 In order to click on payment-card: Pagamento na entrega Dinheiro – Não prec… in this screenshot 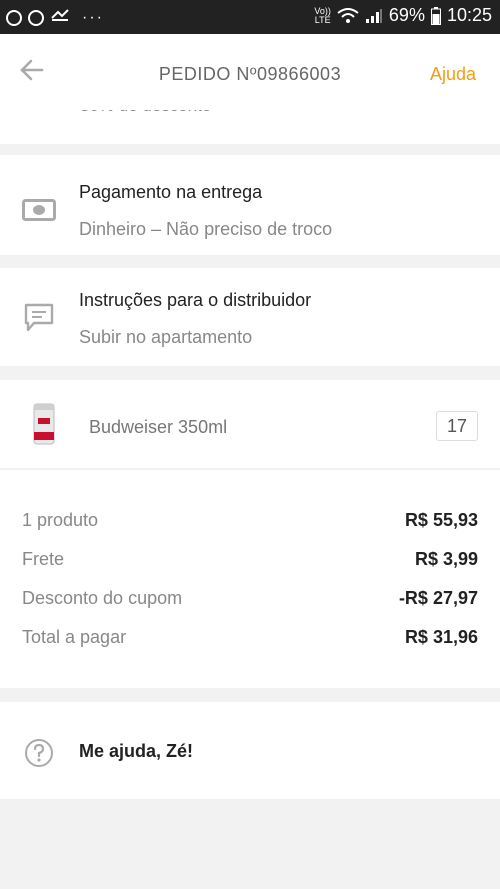, I will do `click(250, 205)`.